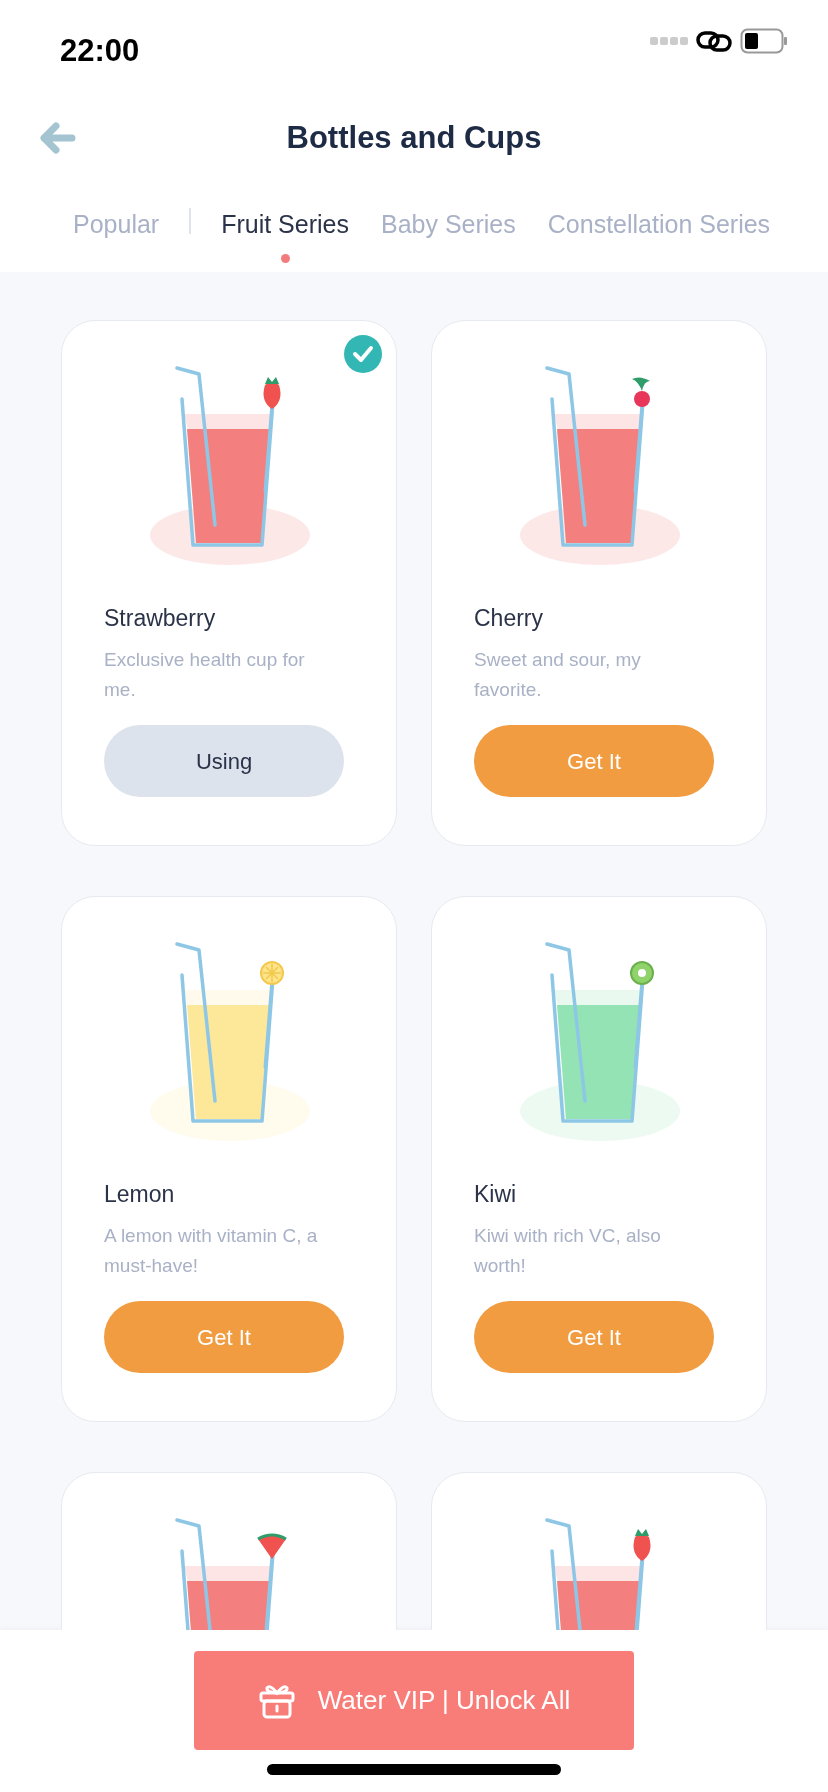 This screenshot has height=1792, width=828. Describe the element at coordinates (642, 973) in the screenshot. I see `kiwi-slice-icon` at that location.